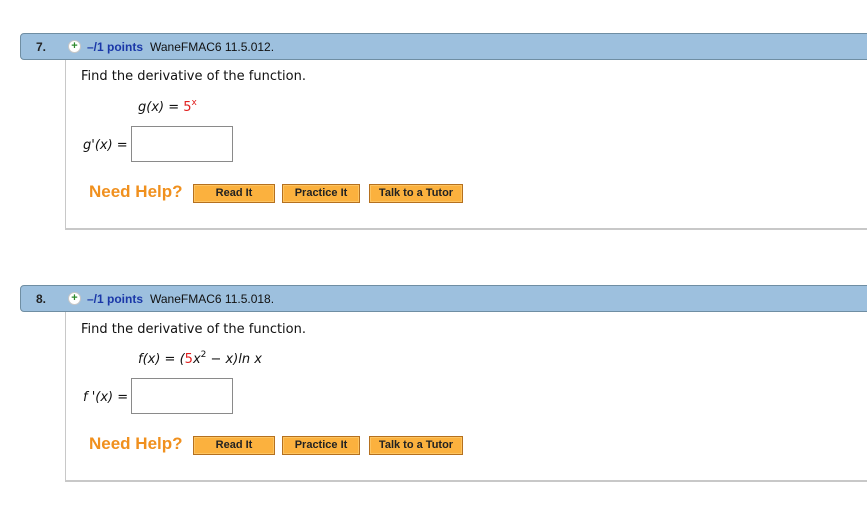 This screenshot has height=530, width=867. Describe the element at coordinates (41, 47) in the screenshot. I see `question-number: 7.` at that location.